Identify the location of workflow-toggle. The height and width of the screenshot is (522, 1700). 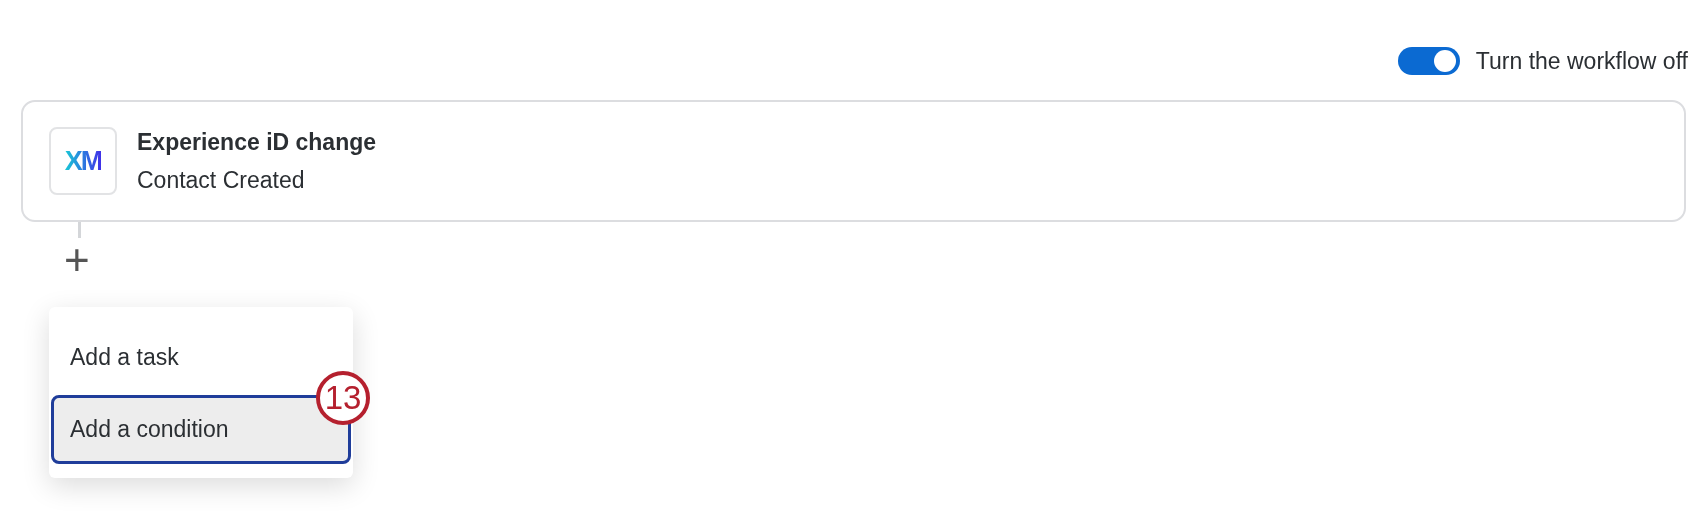
(1428, 61).